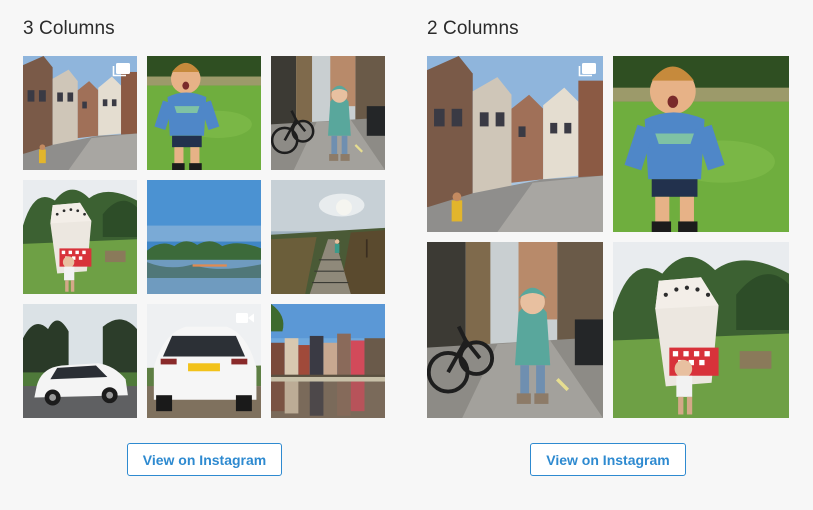 This screenshot has height=510, width=813. I want to click on photo-child-heath-path, so click(328, 237).